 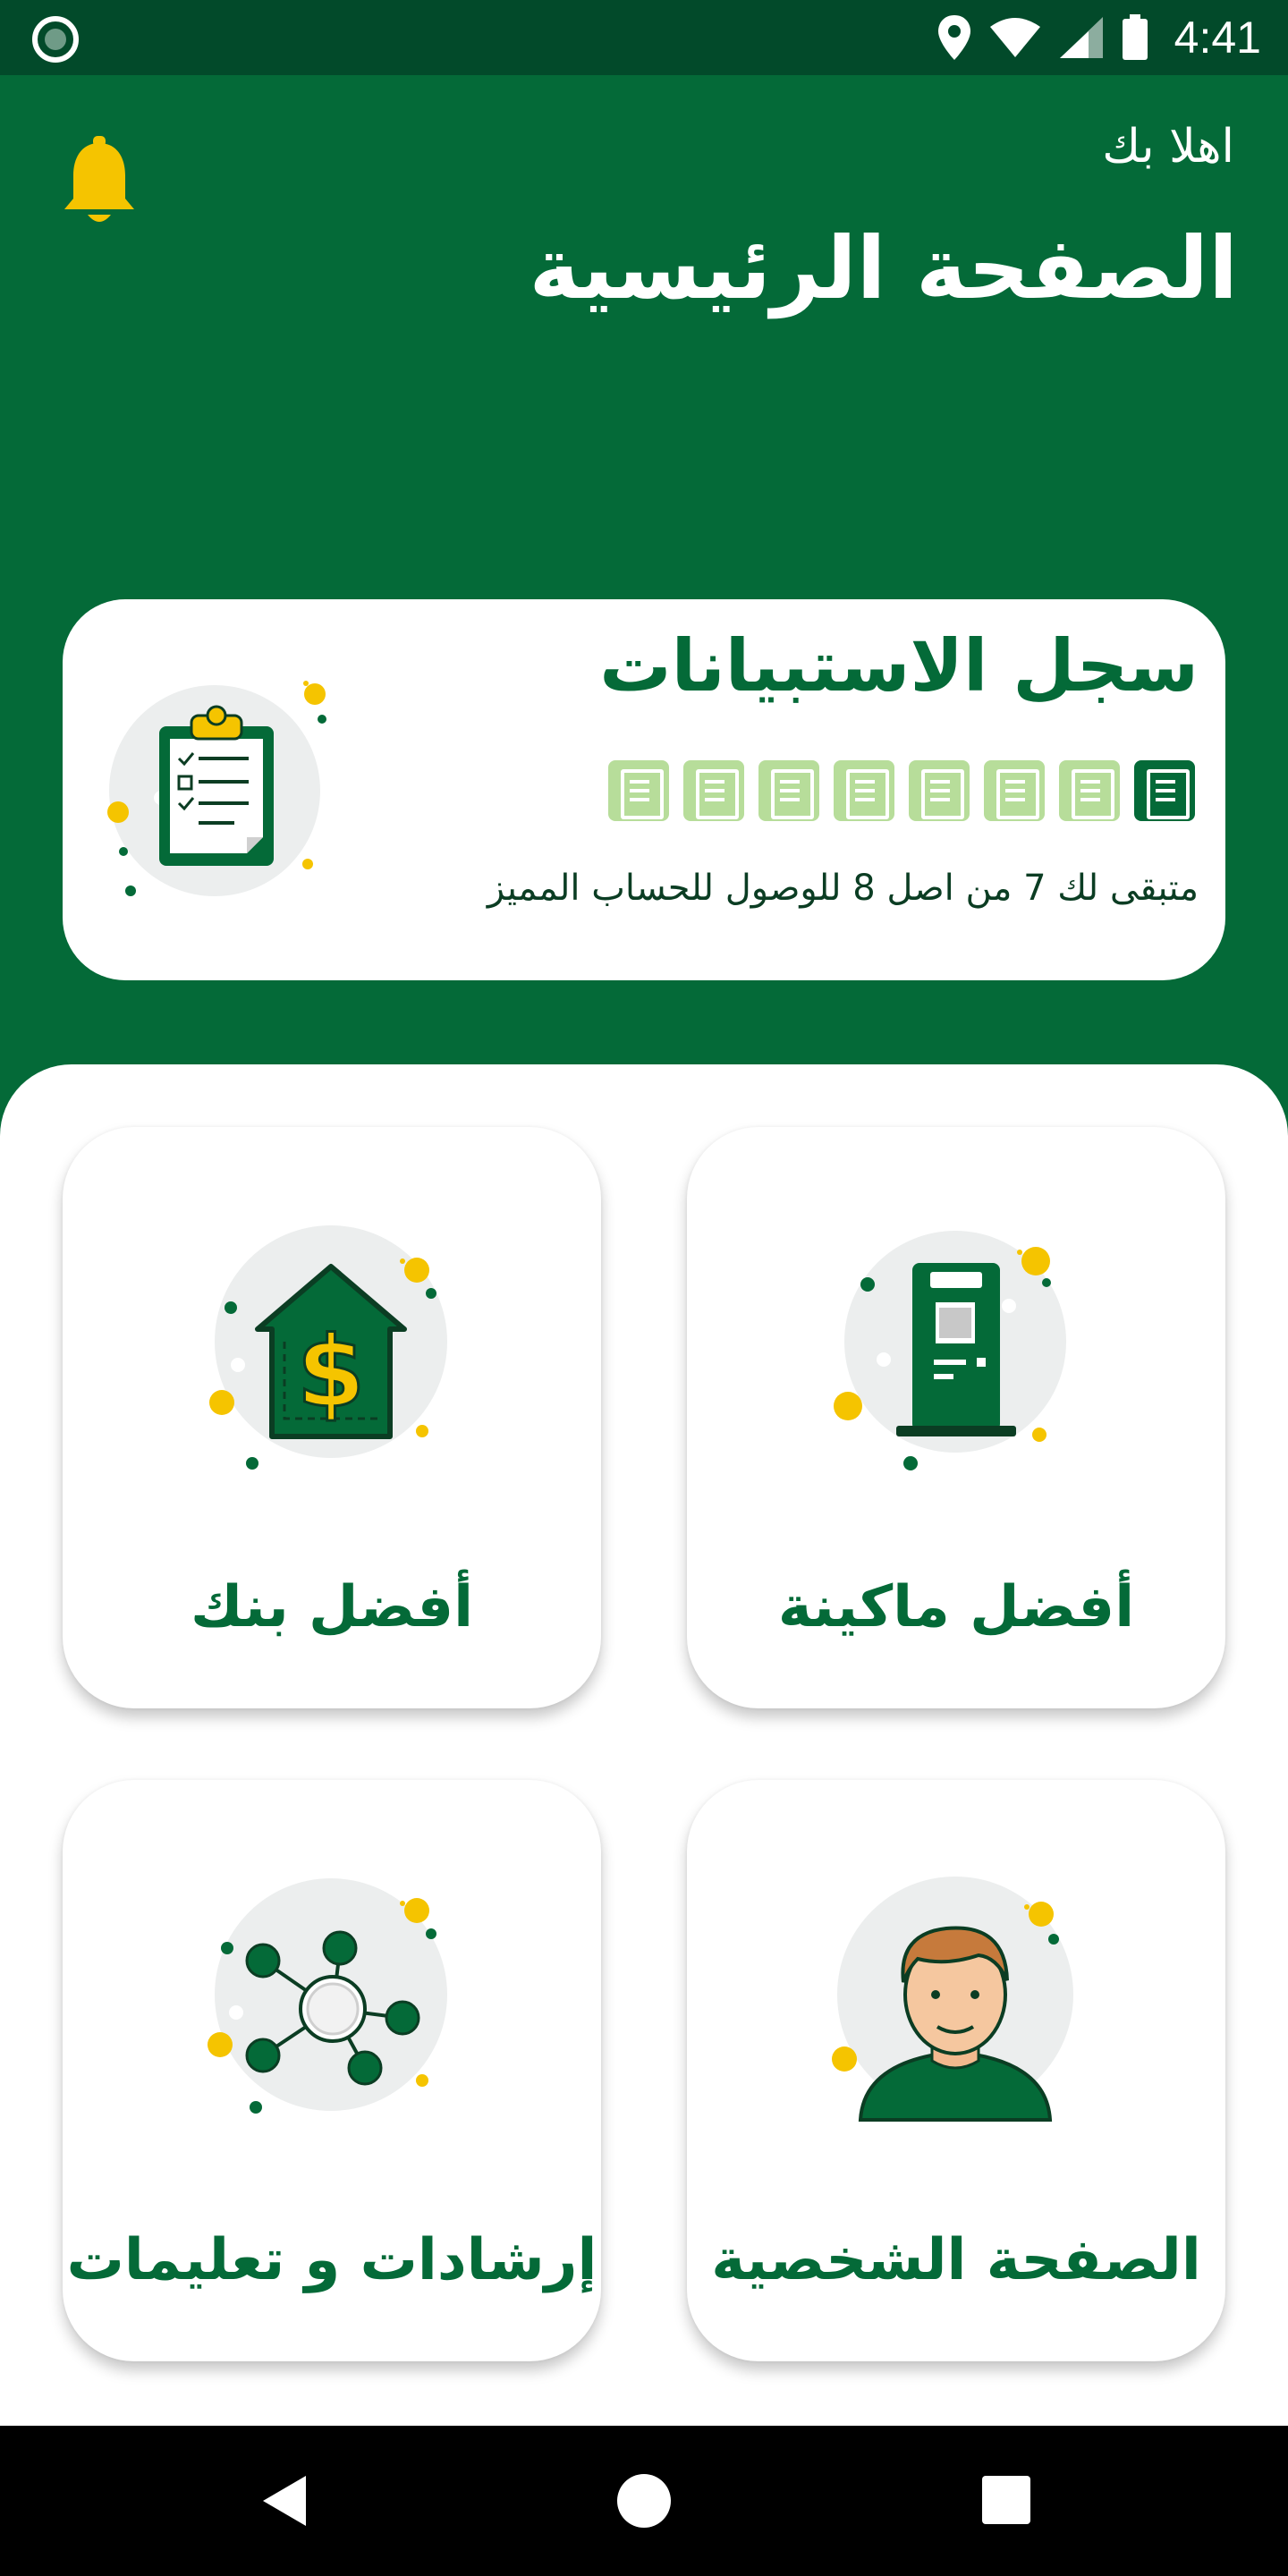 I want to click on notification-bell-icon, so click(x=99, y=182).